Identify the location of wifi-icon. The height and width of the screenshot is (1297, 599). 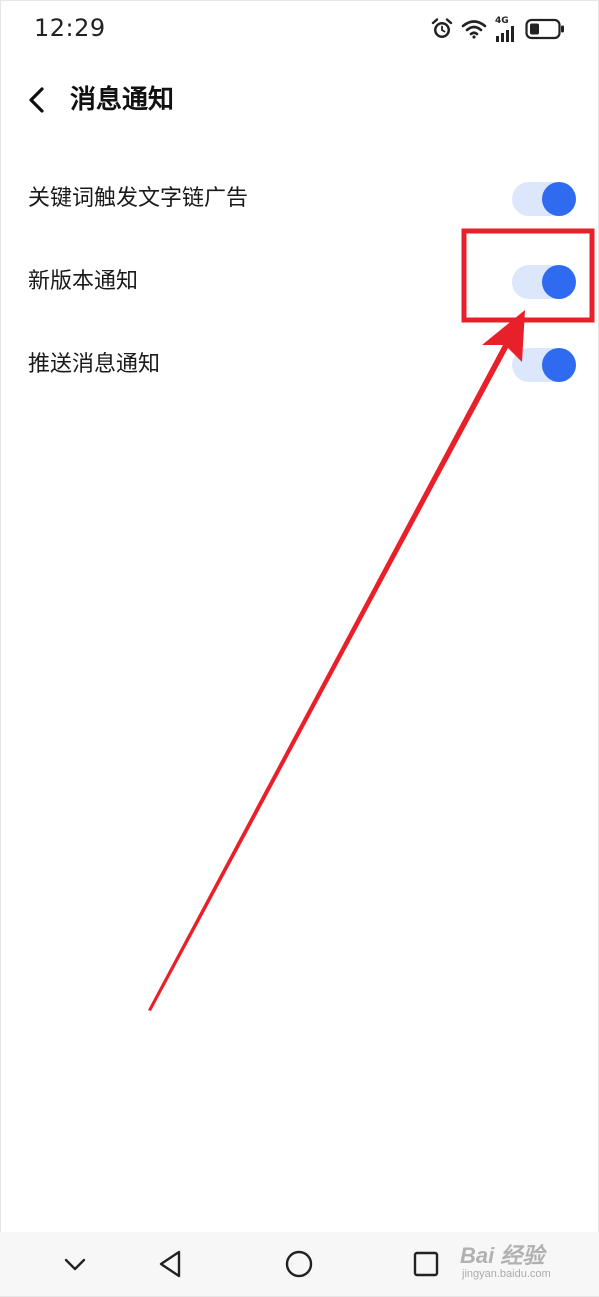
(474, 29).